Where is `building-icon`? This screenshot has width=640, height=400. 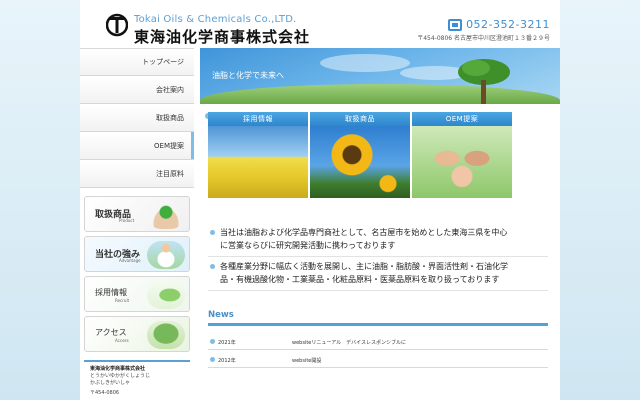
building-icon is located at coordinates (455, 24).